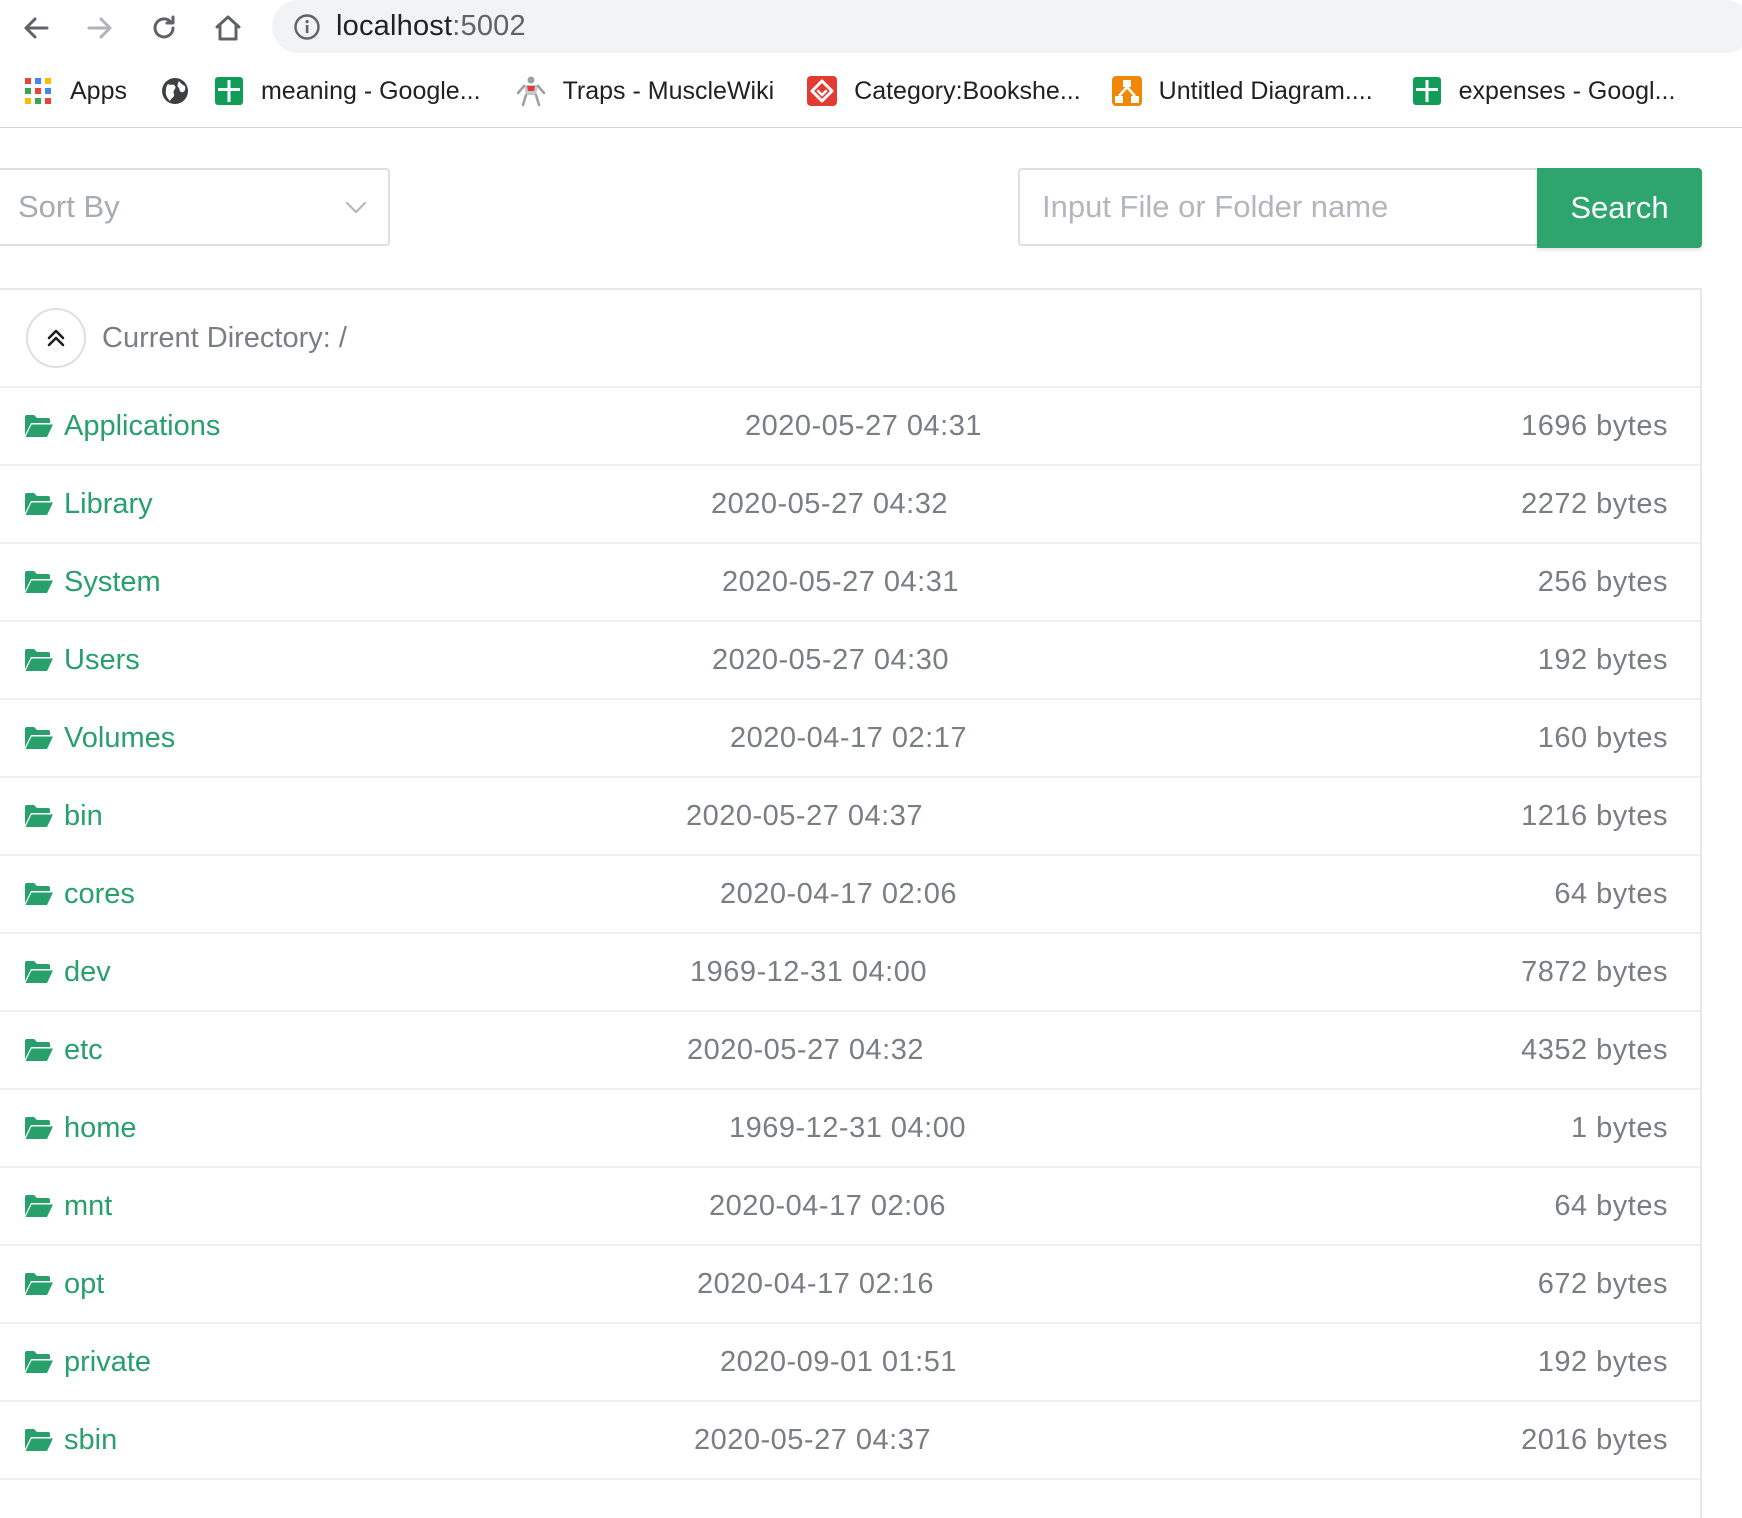 The width and height of the screenshot is (1742, 1518). Describe the element at coordinates (668, 90) in the screenshot. I see `bookmark-label: Traps - MuscleWiki` at that location.